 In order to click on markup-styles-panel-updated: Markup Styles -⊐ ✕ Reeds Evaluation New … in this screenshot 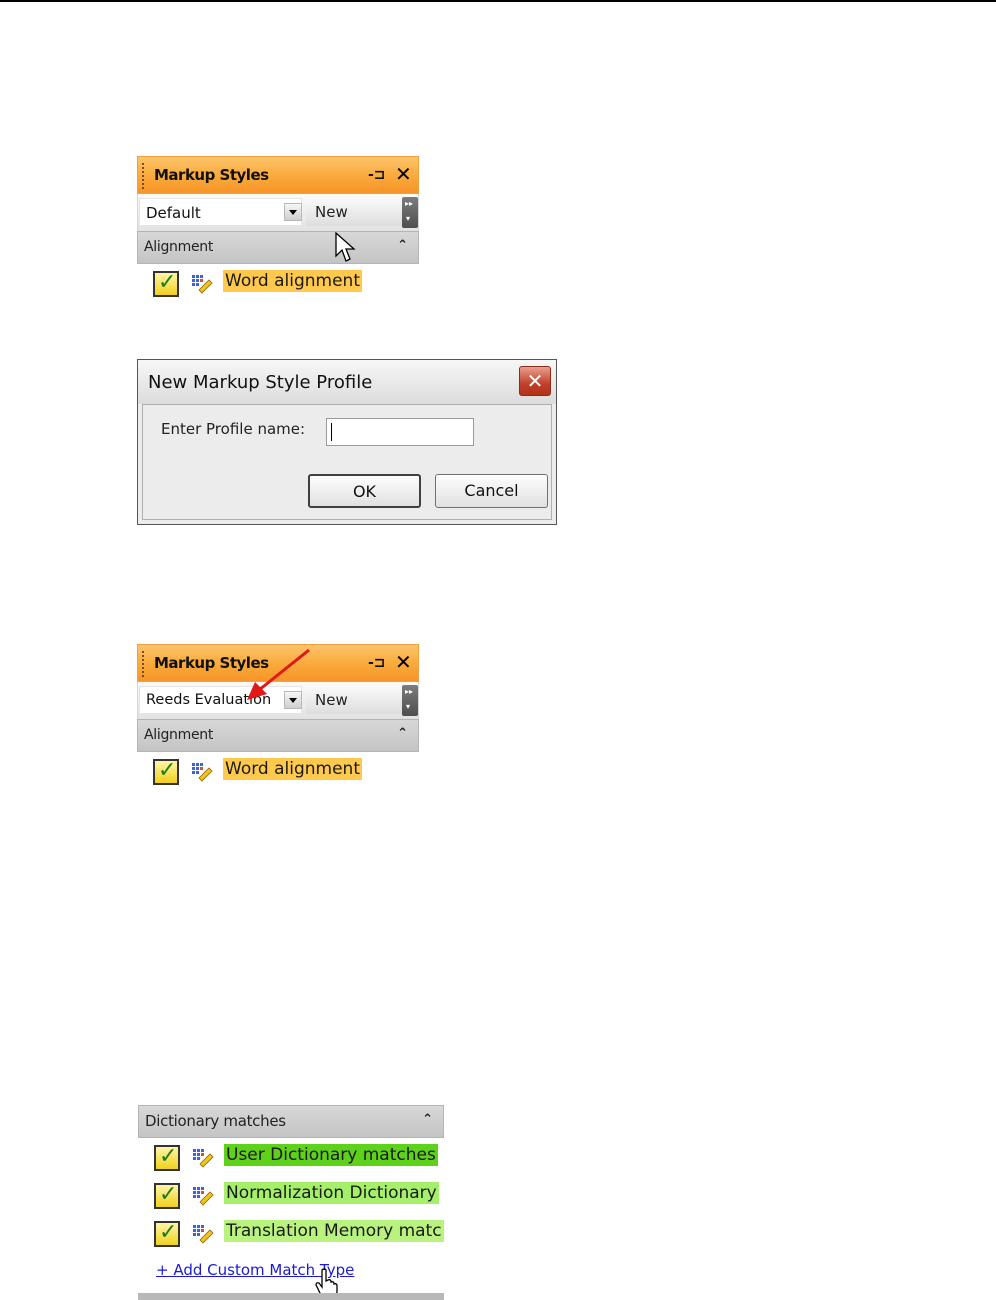, I will do `click(278, 717)`.